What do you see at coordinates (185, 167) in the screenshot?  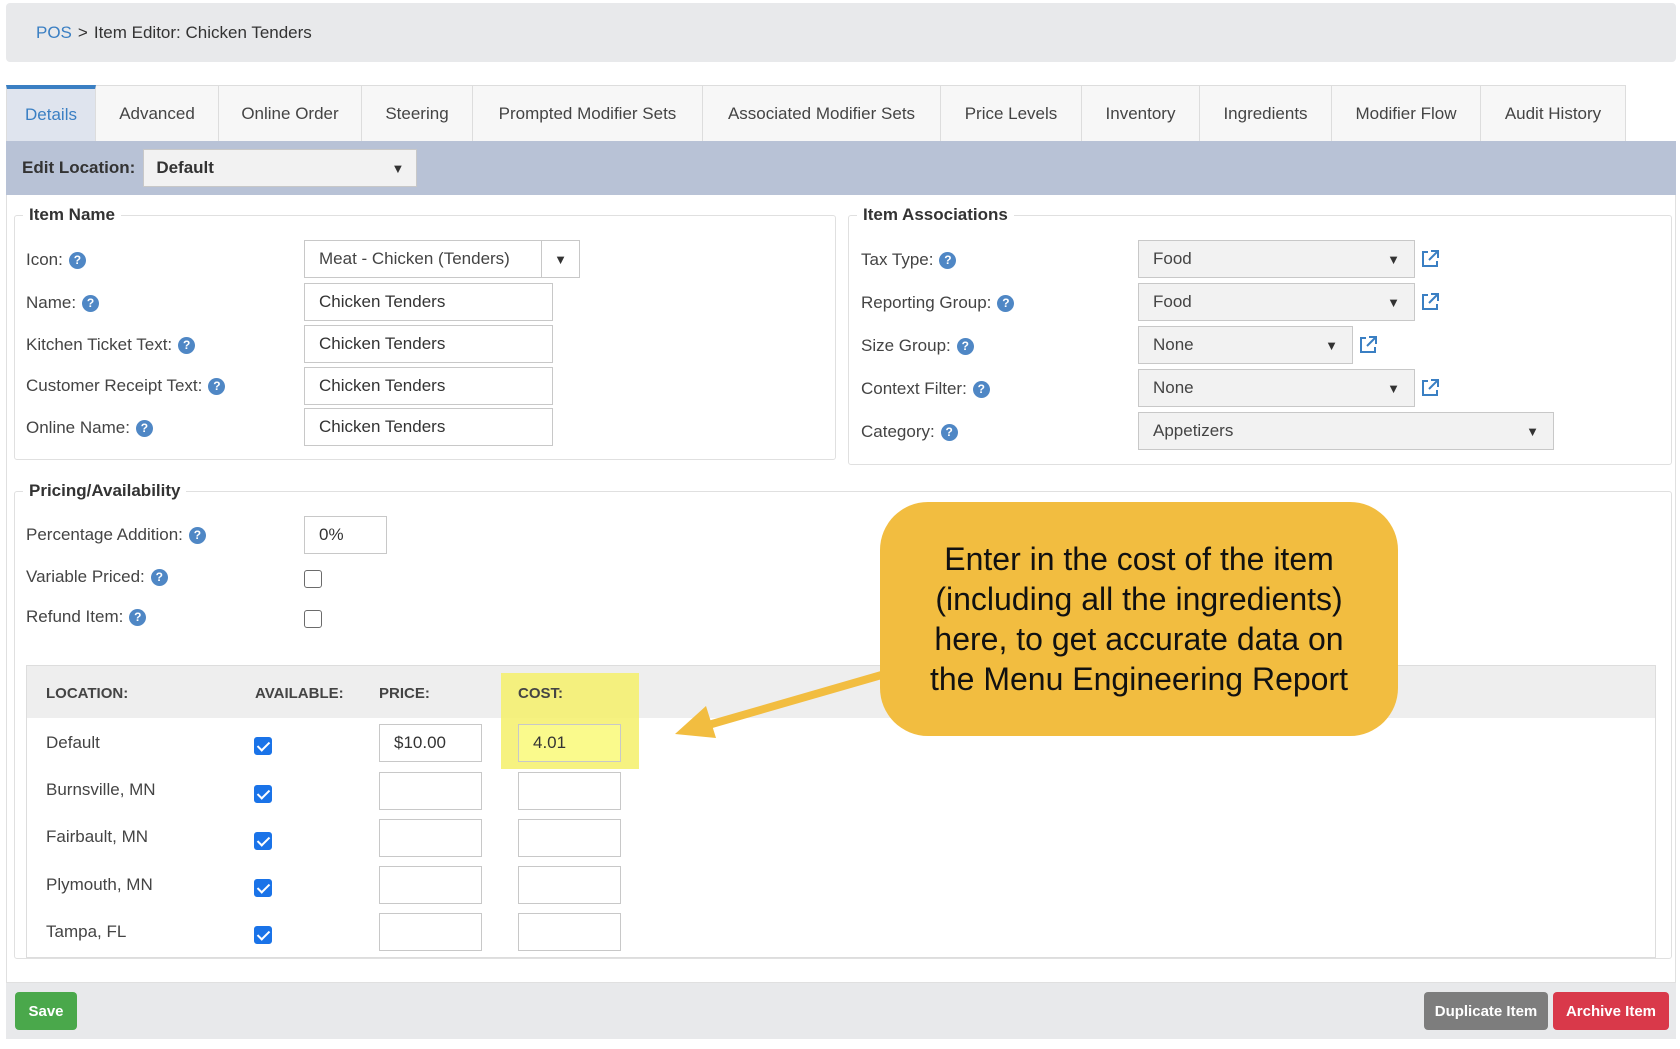 I see `edit-location-value: Default` at bounding box center [185, 167].